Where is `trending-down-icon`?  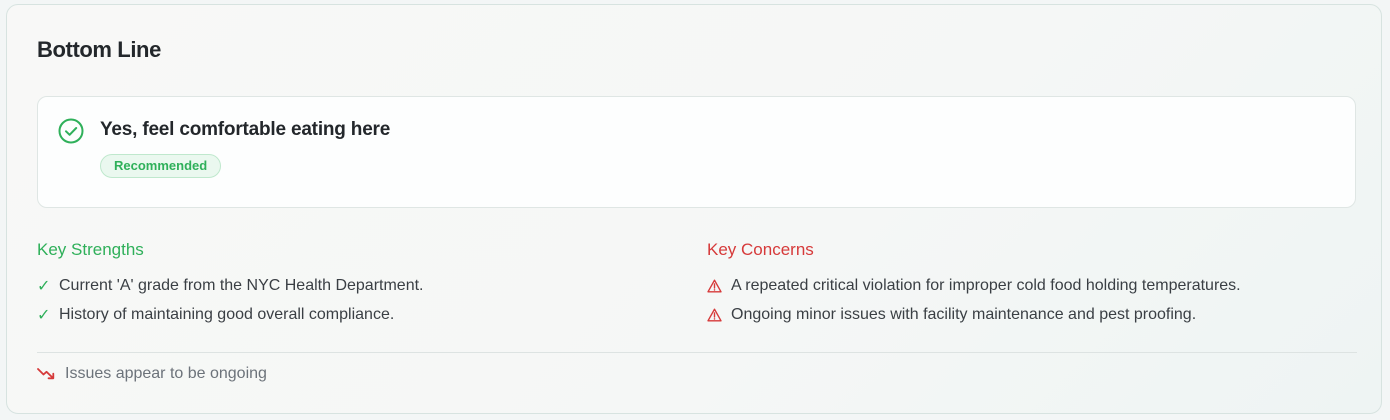
trending-down-icon is located at coordinates (46, 374).